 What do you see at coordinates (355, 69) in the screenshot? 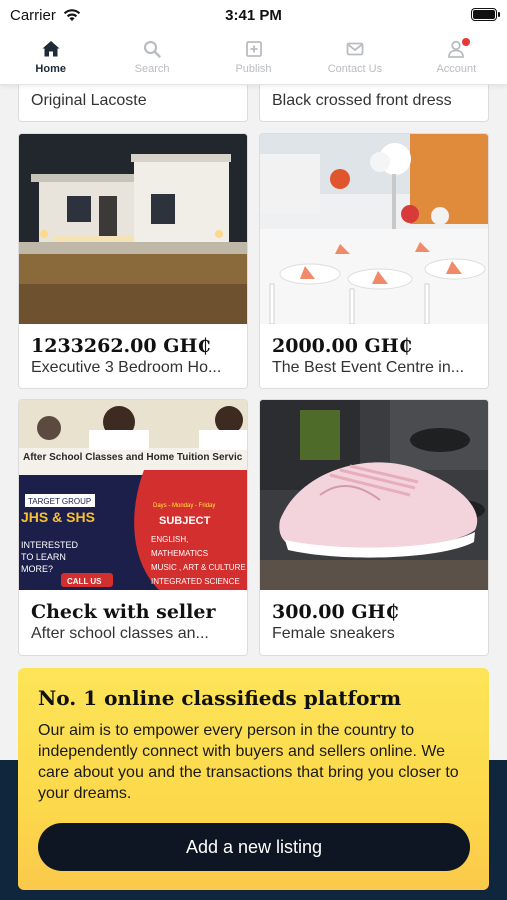
I see `nav-contact-us-label: Contact Us` at bounding box center [355, 69].